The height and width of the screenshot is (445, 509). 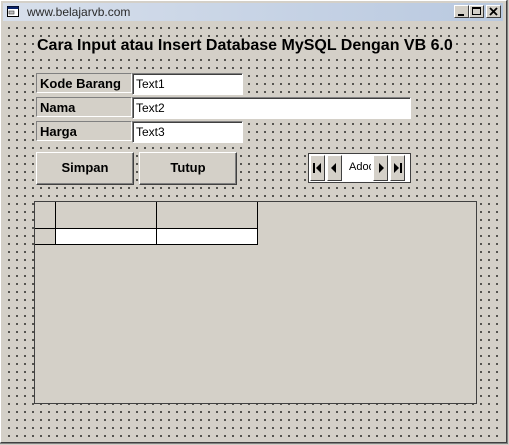 I want to click on label-kode-barang: Kode Barang, so click(x=84, y=83).